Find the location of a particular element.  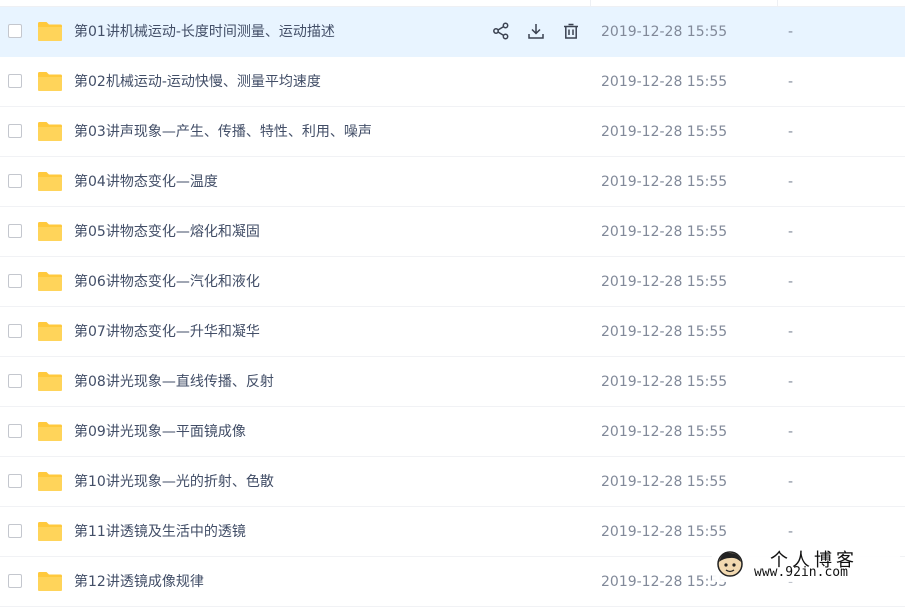

table-row: 第01讲机械运动-长度时间测量、运动描述 2019-12-28 15:55 - is located at coordinates (452, 32).